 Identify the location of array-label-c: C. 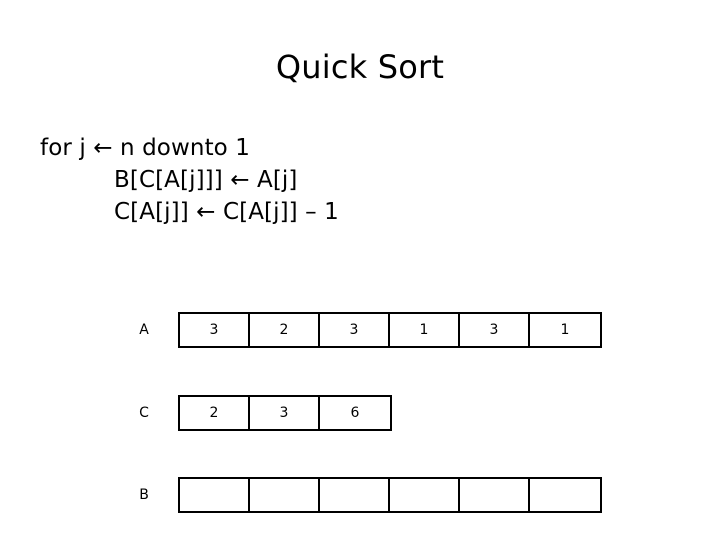
(144, 413).